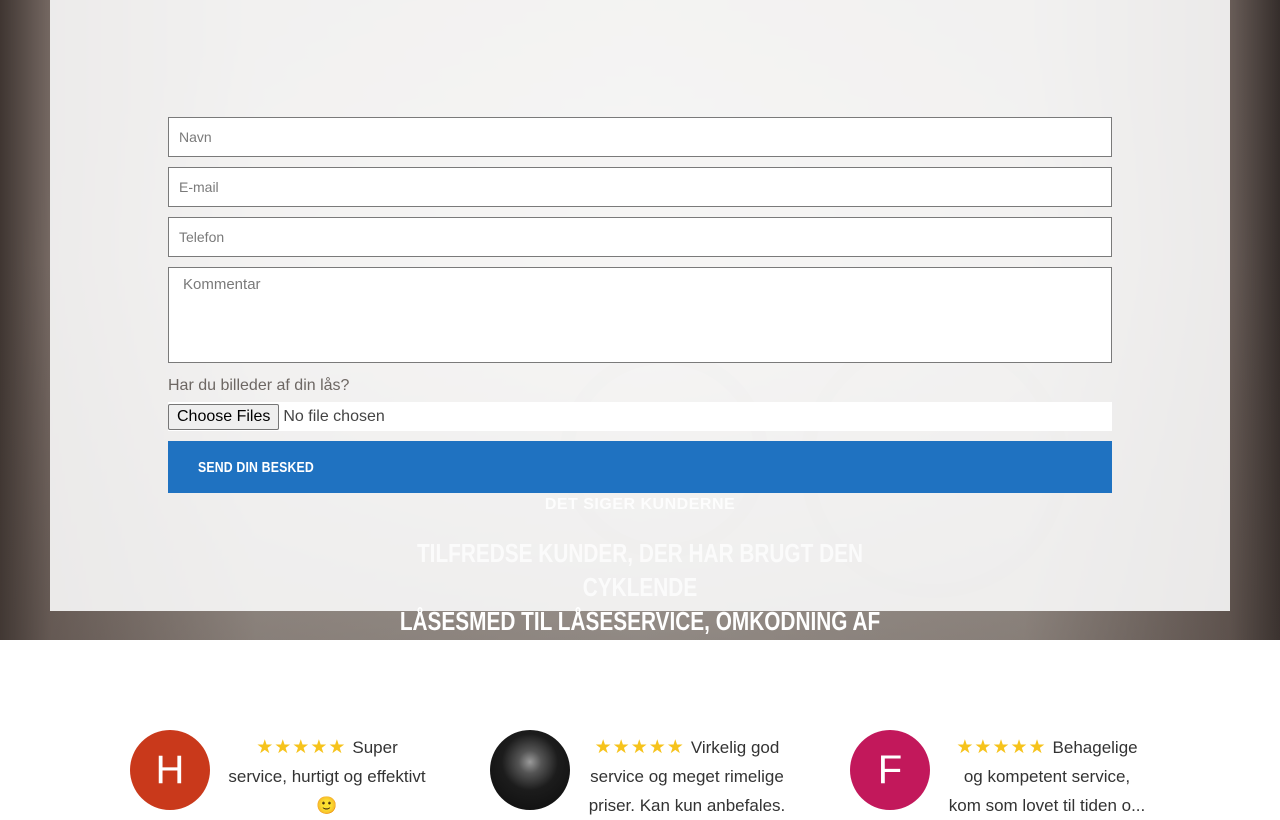 The image size is (1280, 820). What do you see at coordinates (199, 187) in the screenshot?
I see `email-placeholder: E-mail` at bounding box center [199, 187].